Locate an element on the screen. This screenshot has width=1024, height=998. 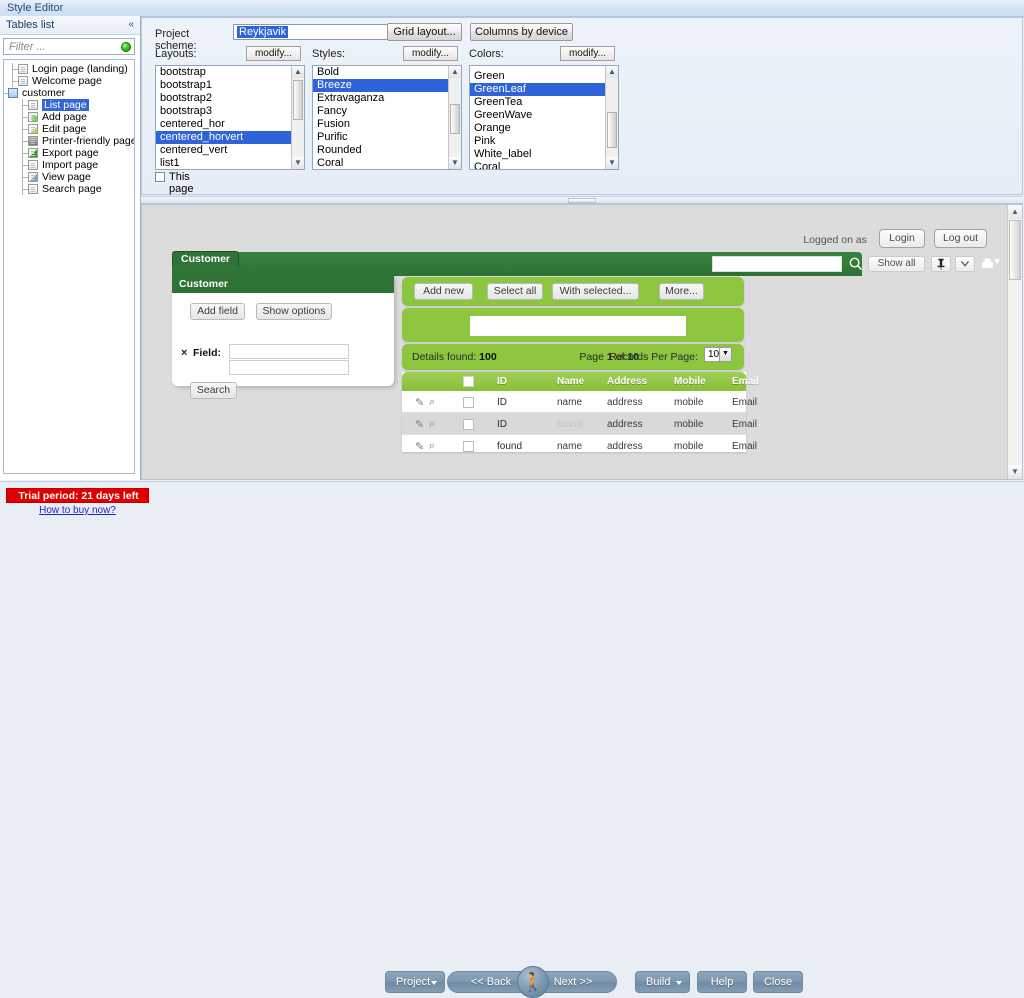
preview-vertical-scrollbar: ▲ ▼ is located at coordinates (1014, 342).